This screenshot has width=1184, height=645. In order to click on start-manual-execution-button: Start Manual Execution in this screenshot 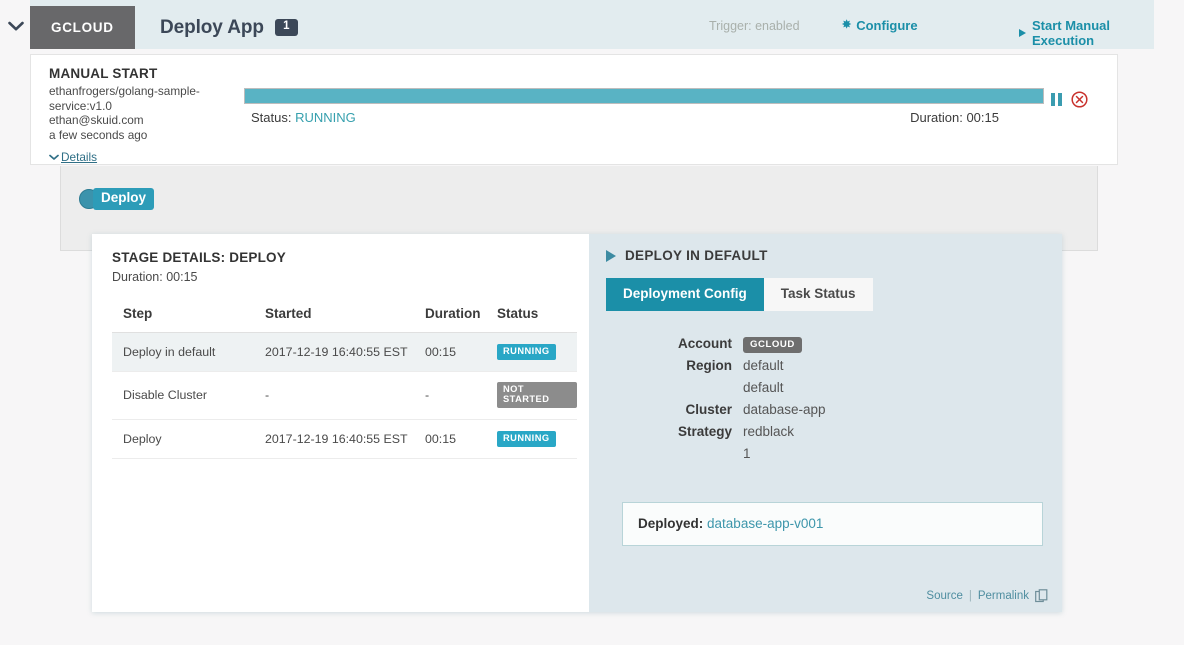, I will do `click(1086, 33)`.